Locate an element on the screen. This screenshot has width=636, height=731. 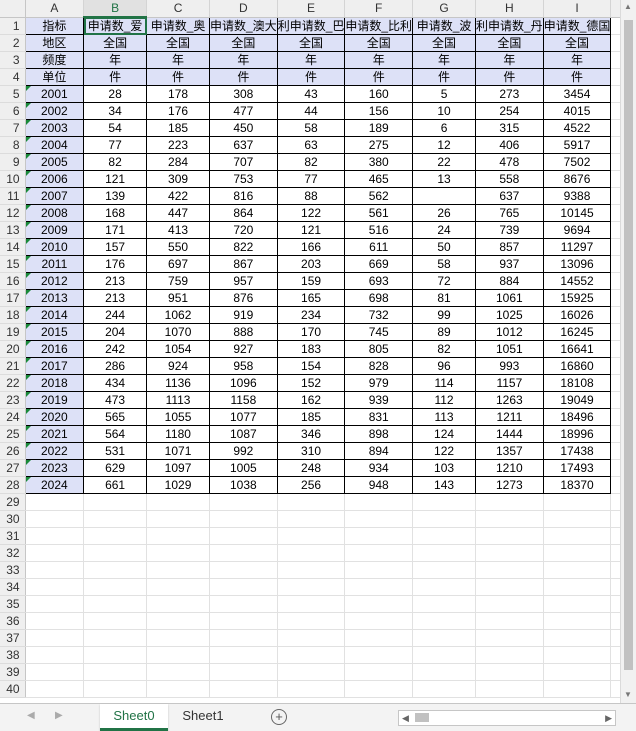
cell: 18496 is located at coordinates (577, 417).